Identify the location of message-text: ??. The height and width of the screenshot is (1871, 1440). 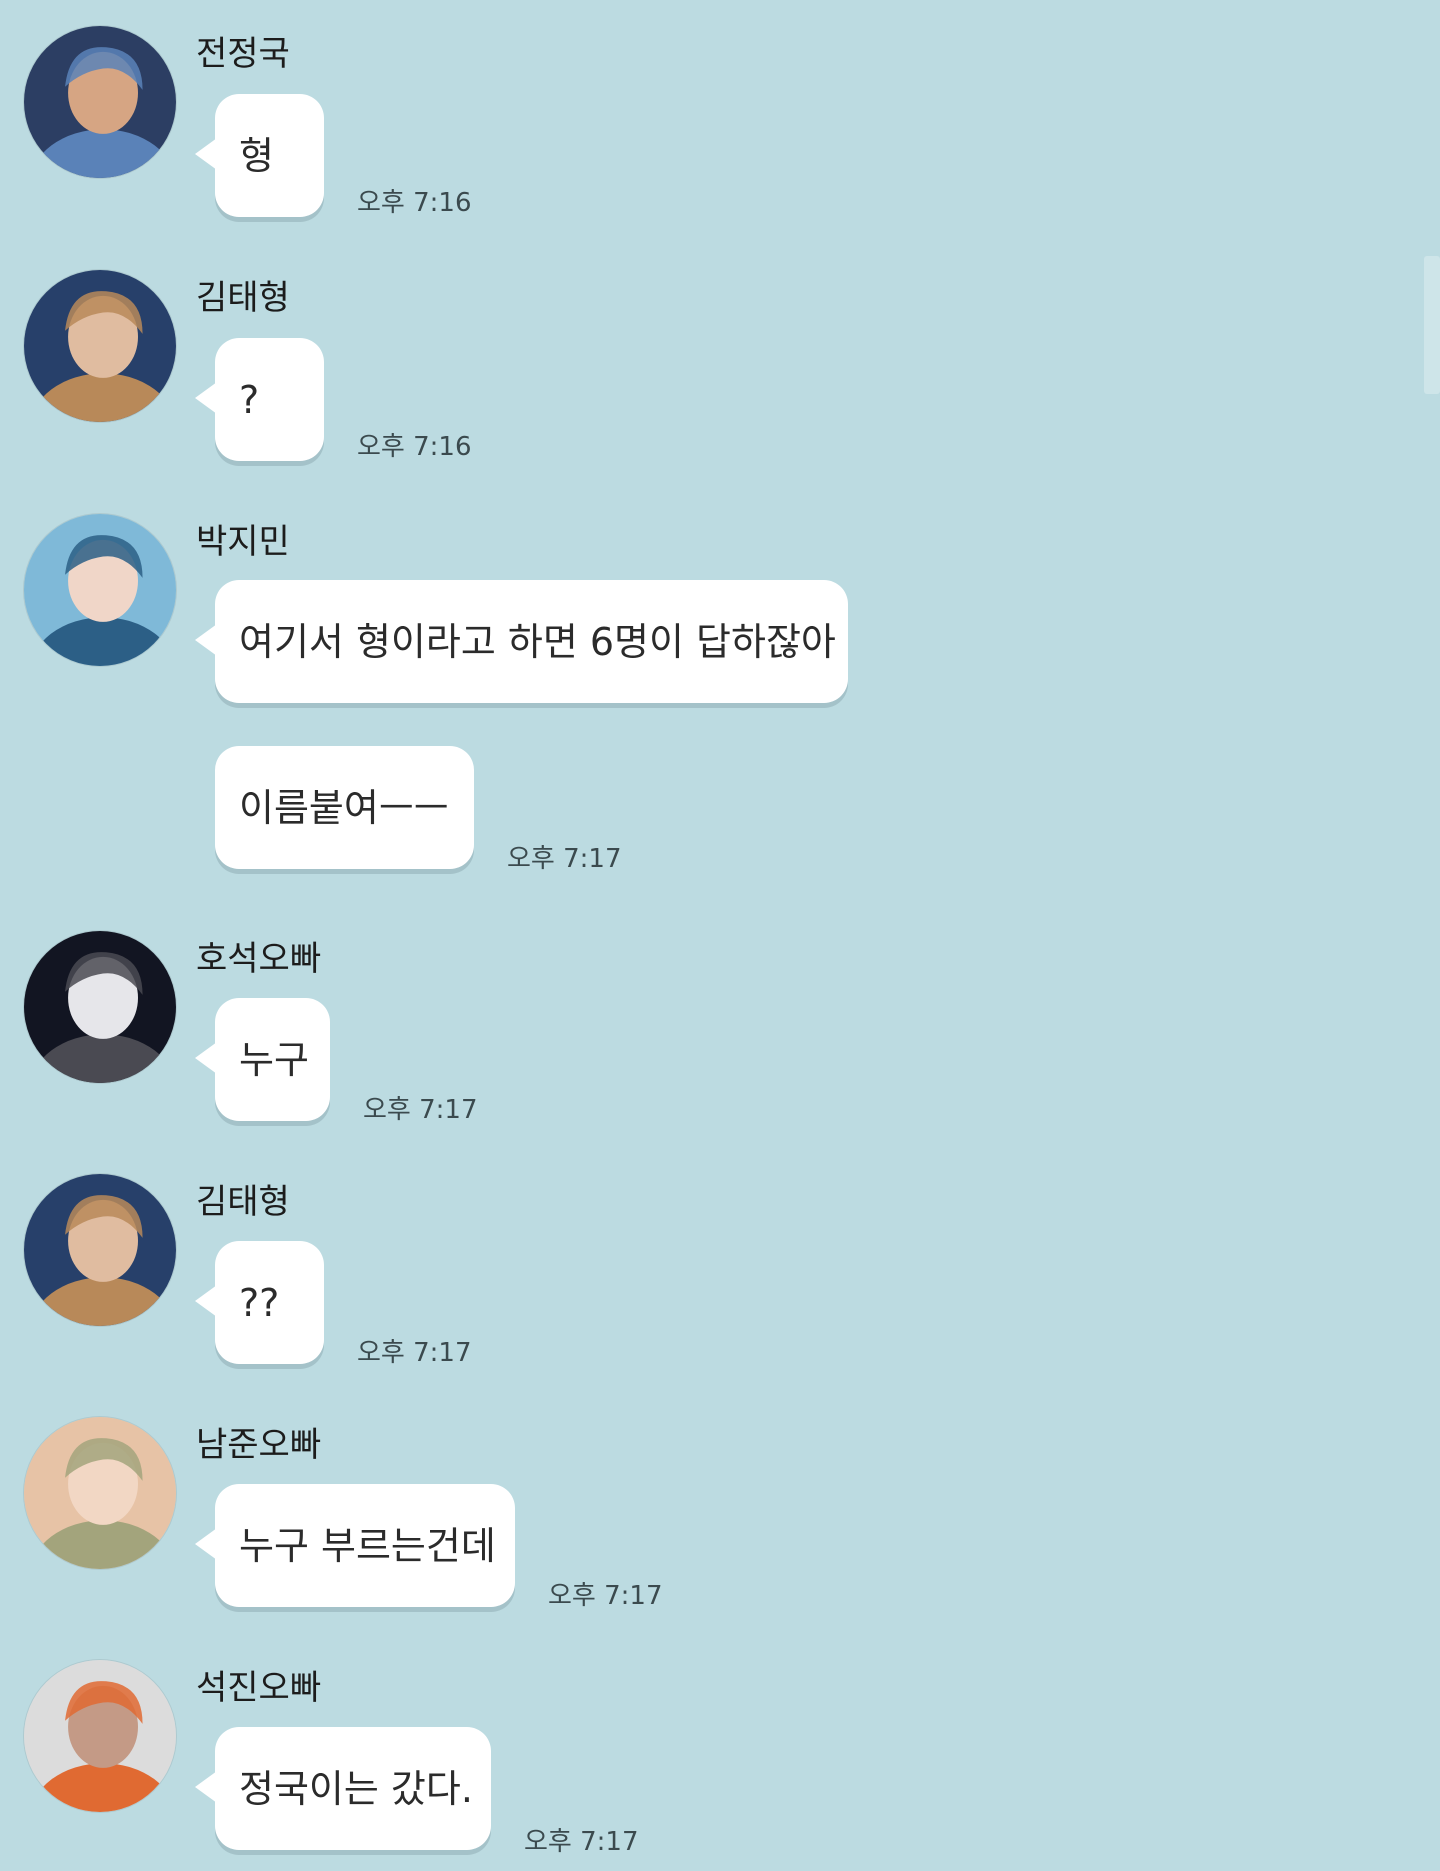
(259, 1302).